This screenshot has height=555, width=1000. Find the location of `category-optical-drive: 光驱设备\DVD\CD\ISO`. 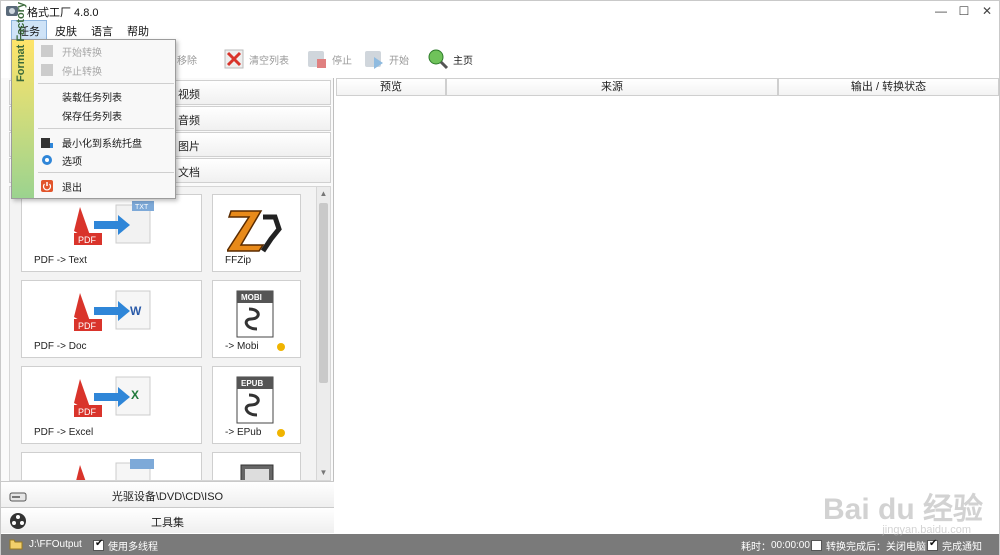

category-optical-drive: 光驱设备\DVD\CD\ISO is located at coordinates (167, 494).